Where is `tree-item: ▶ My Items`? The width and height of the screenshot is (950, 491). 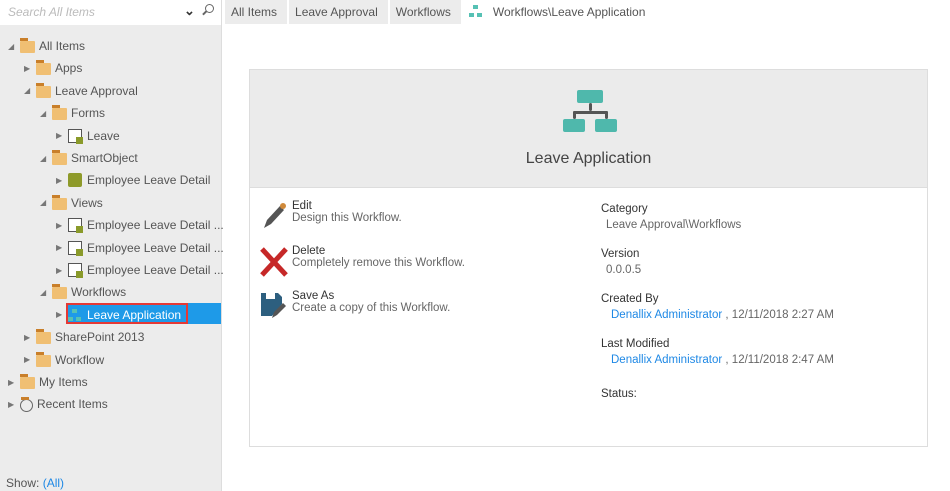 tree-item: ▶ My Items is located at coordinates (48, 382).